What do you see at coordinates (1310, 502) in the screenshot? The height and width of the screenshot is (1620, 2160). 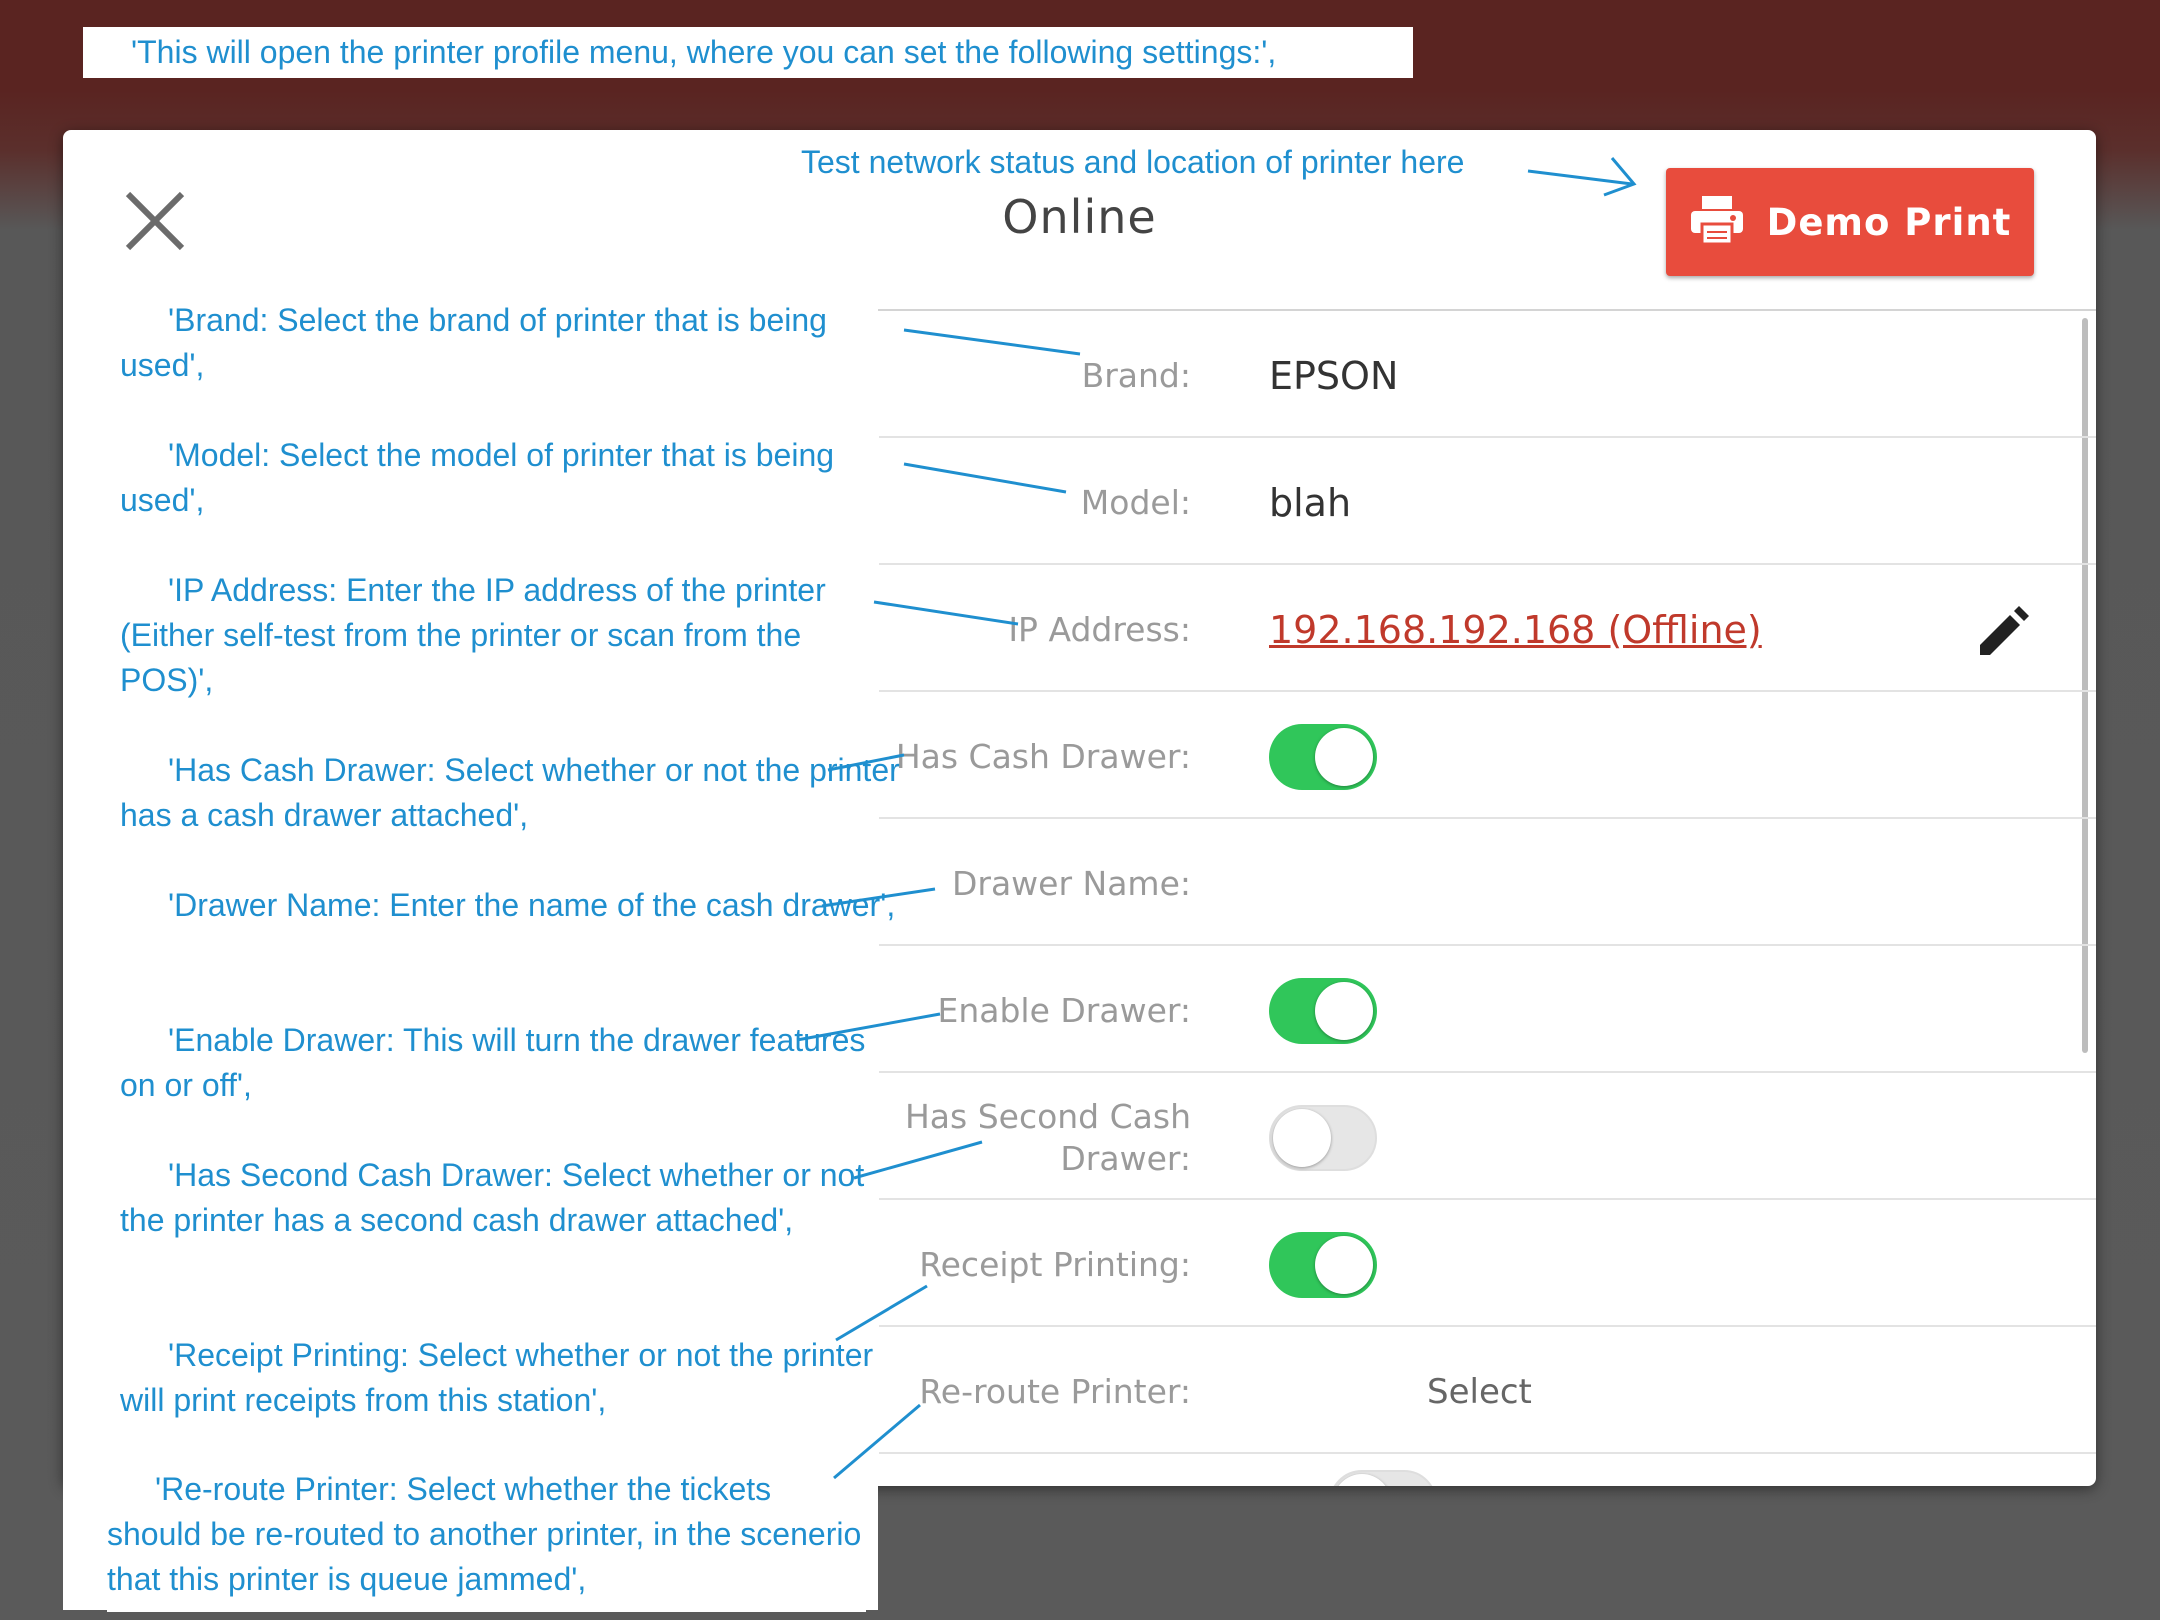 I see `model-value: blah` at bounding box center [1310, 502].